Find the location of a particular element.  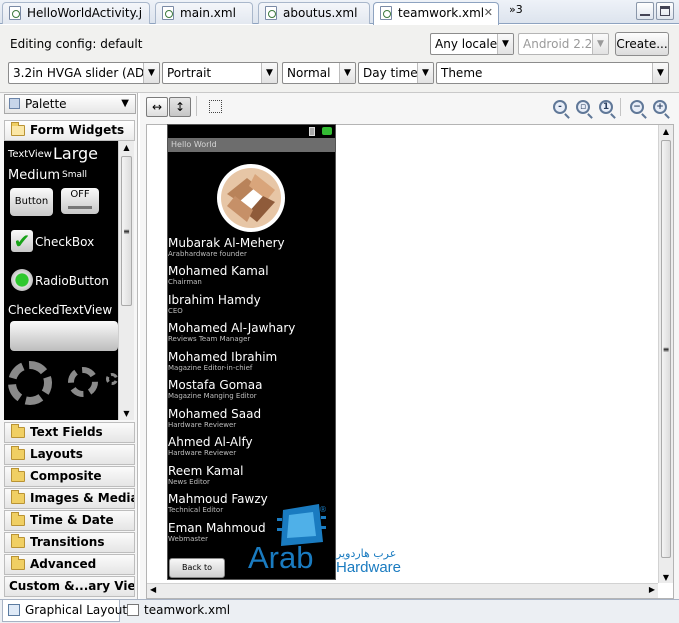

time-dropdown: Day time ▼ is located at coordinates (396, 73).